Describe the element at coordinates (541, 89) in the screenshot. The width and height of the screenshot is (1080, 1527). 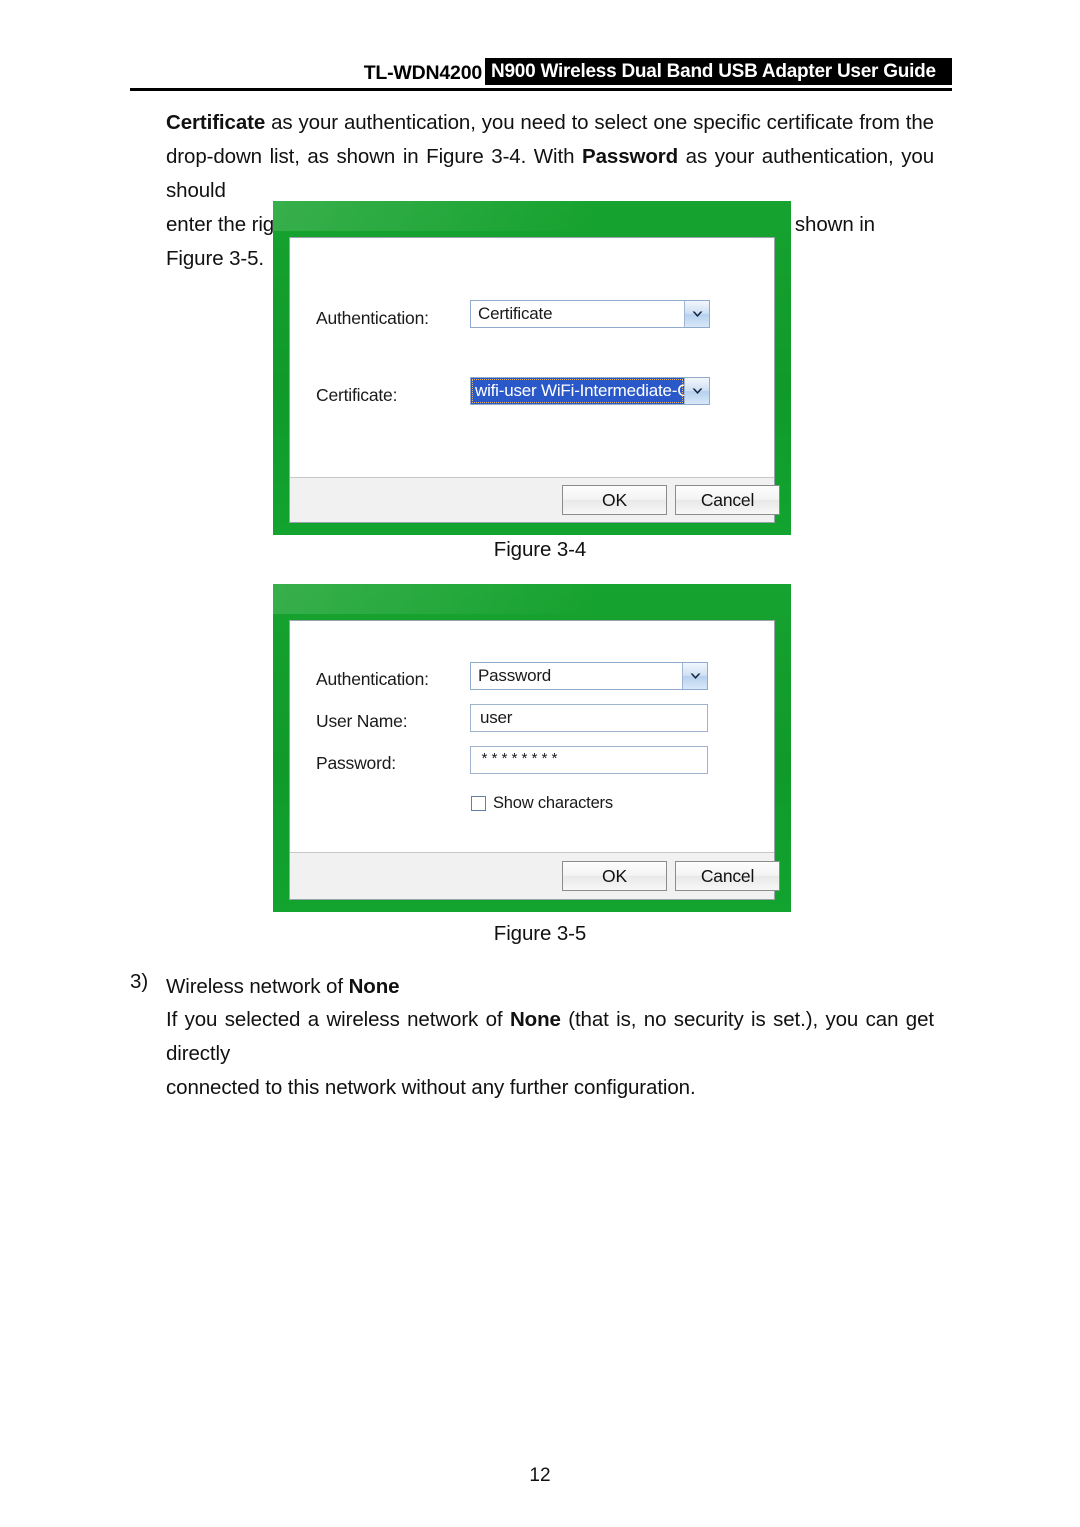
I see `header-divider-rule` at that location.